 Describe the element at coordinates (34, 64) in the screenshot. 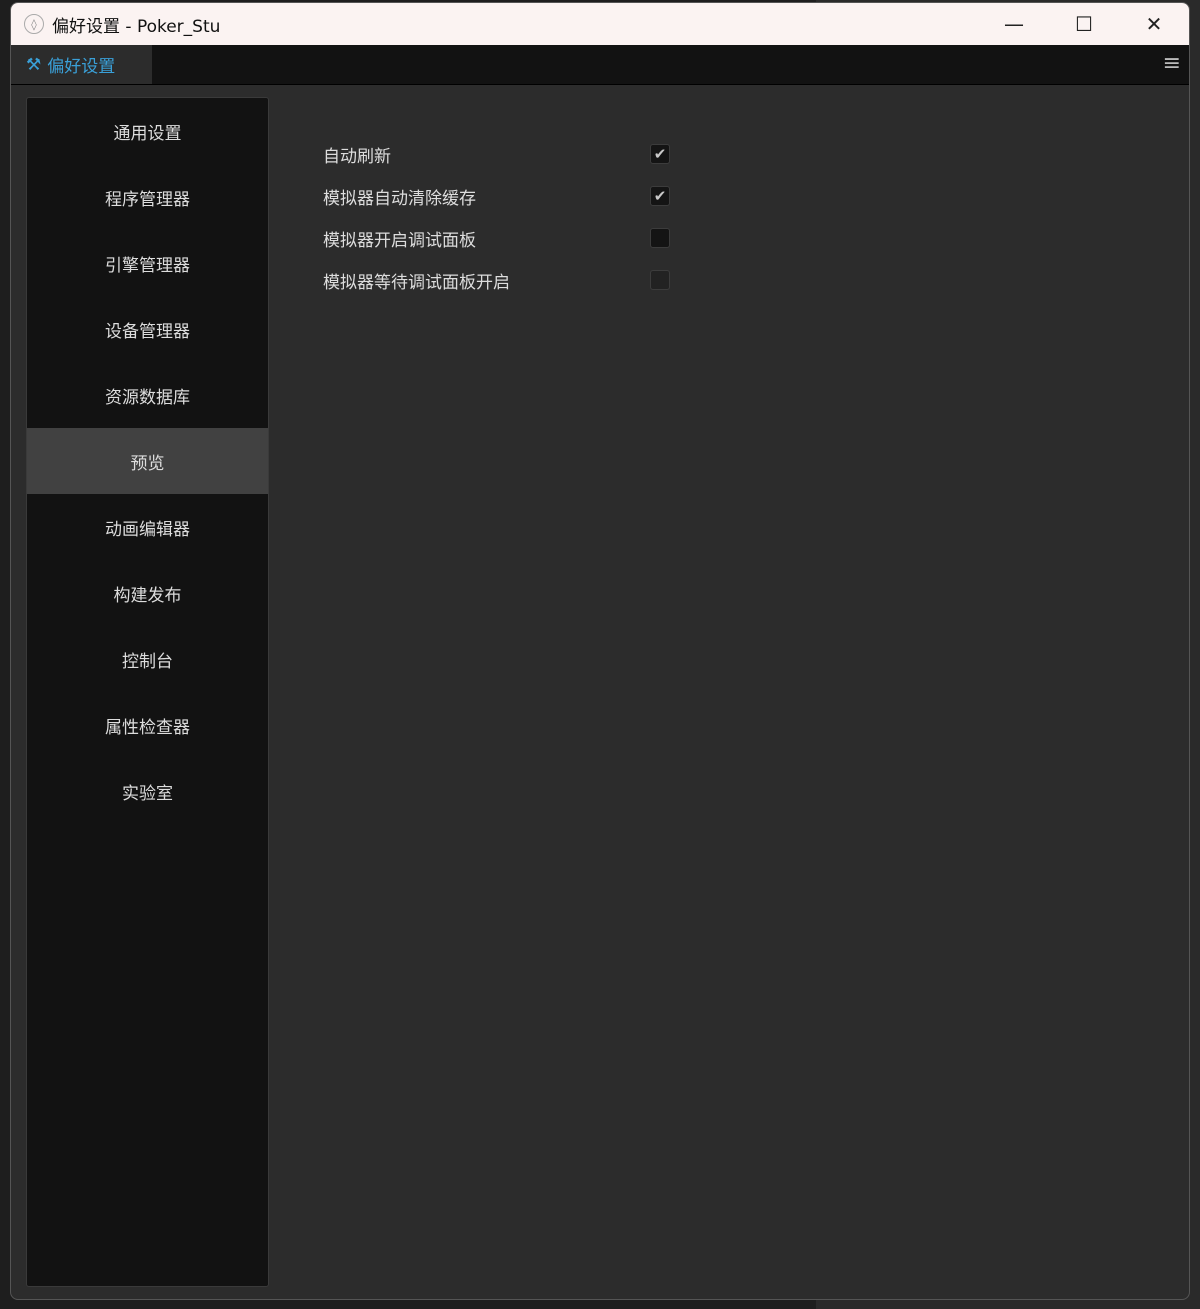

I see `tools-icon: ⚒` at that location.